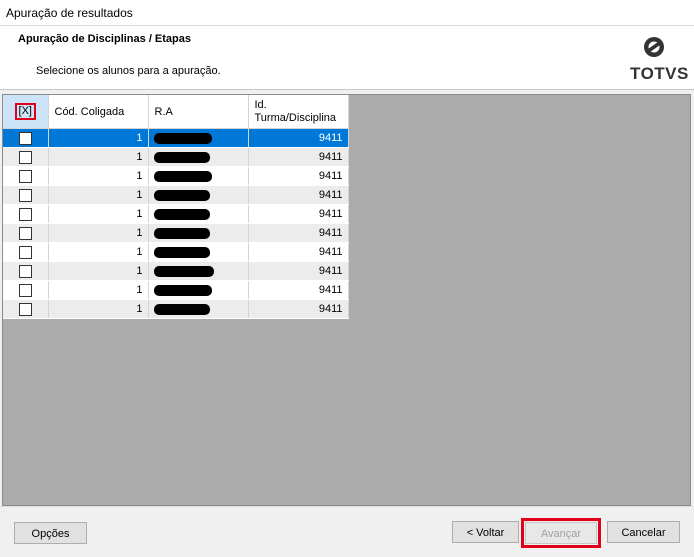  Describe the element at coordinates (128, 71) in the screenshot. I see `page-instruction: Selecione os alunos para a apuração.` at that location.